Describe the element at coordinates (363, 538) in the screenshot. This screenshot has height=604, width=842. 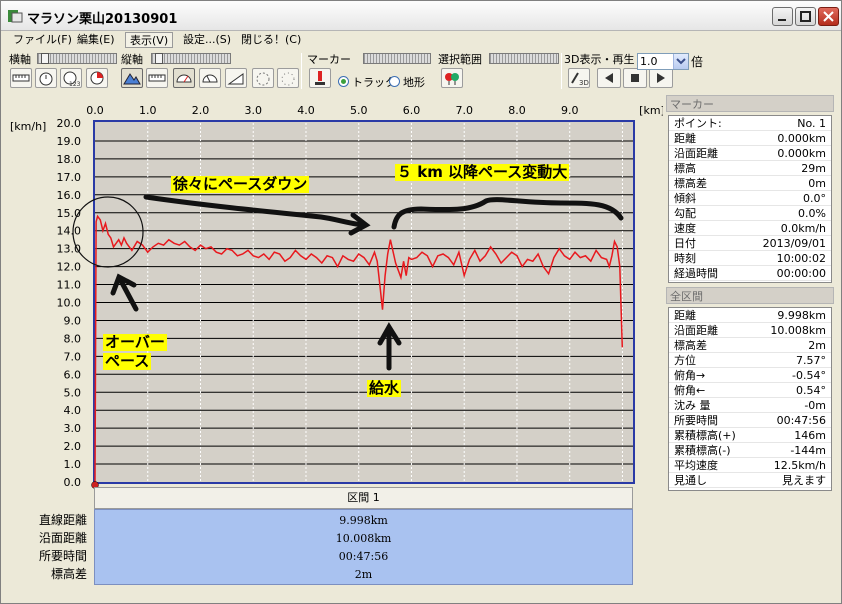
I see `summary-value: 10.008km` at that location.